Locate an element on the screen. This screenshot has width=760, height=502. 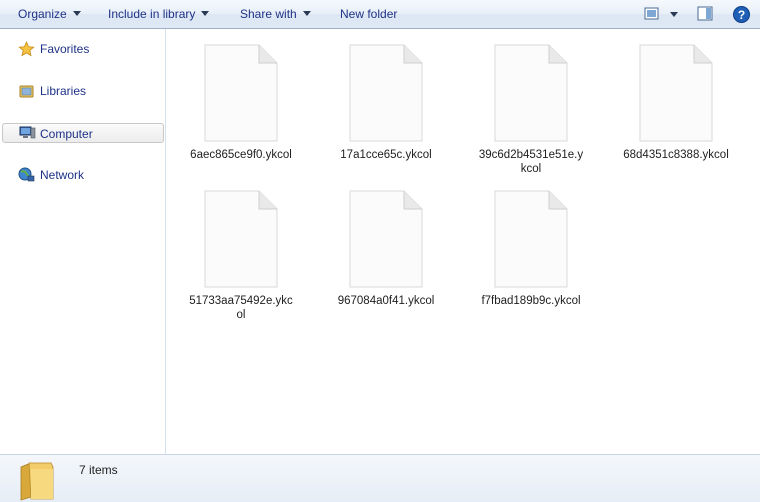
preview-pane-icon is located at coordinates (705, 13).